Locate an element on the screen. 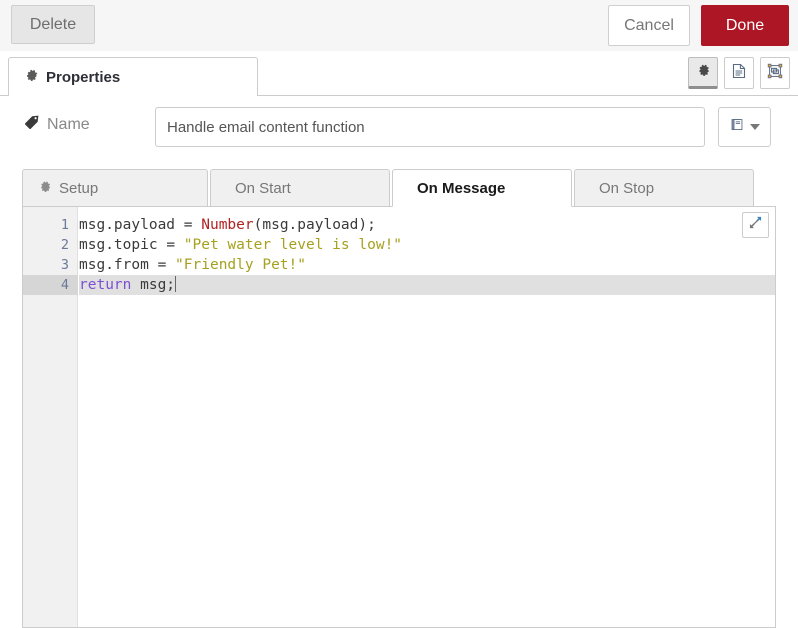  code-line: msg.topic = "Pet water level is low!" is located at coordinates (427, 245).